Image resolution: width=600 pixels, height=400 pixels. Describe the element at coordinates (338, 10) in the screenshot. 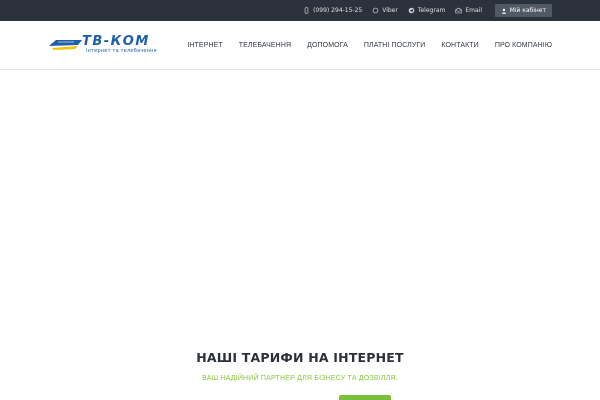

I see `phone-number: (099) 294-15-25` at that location.